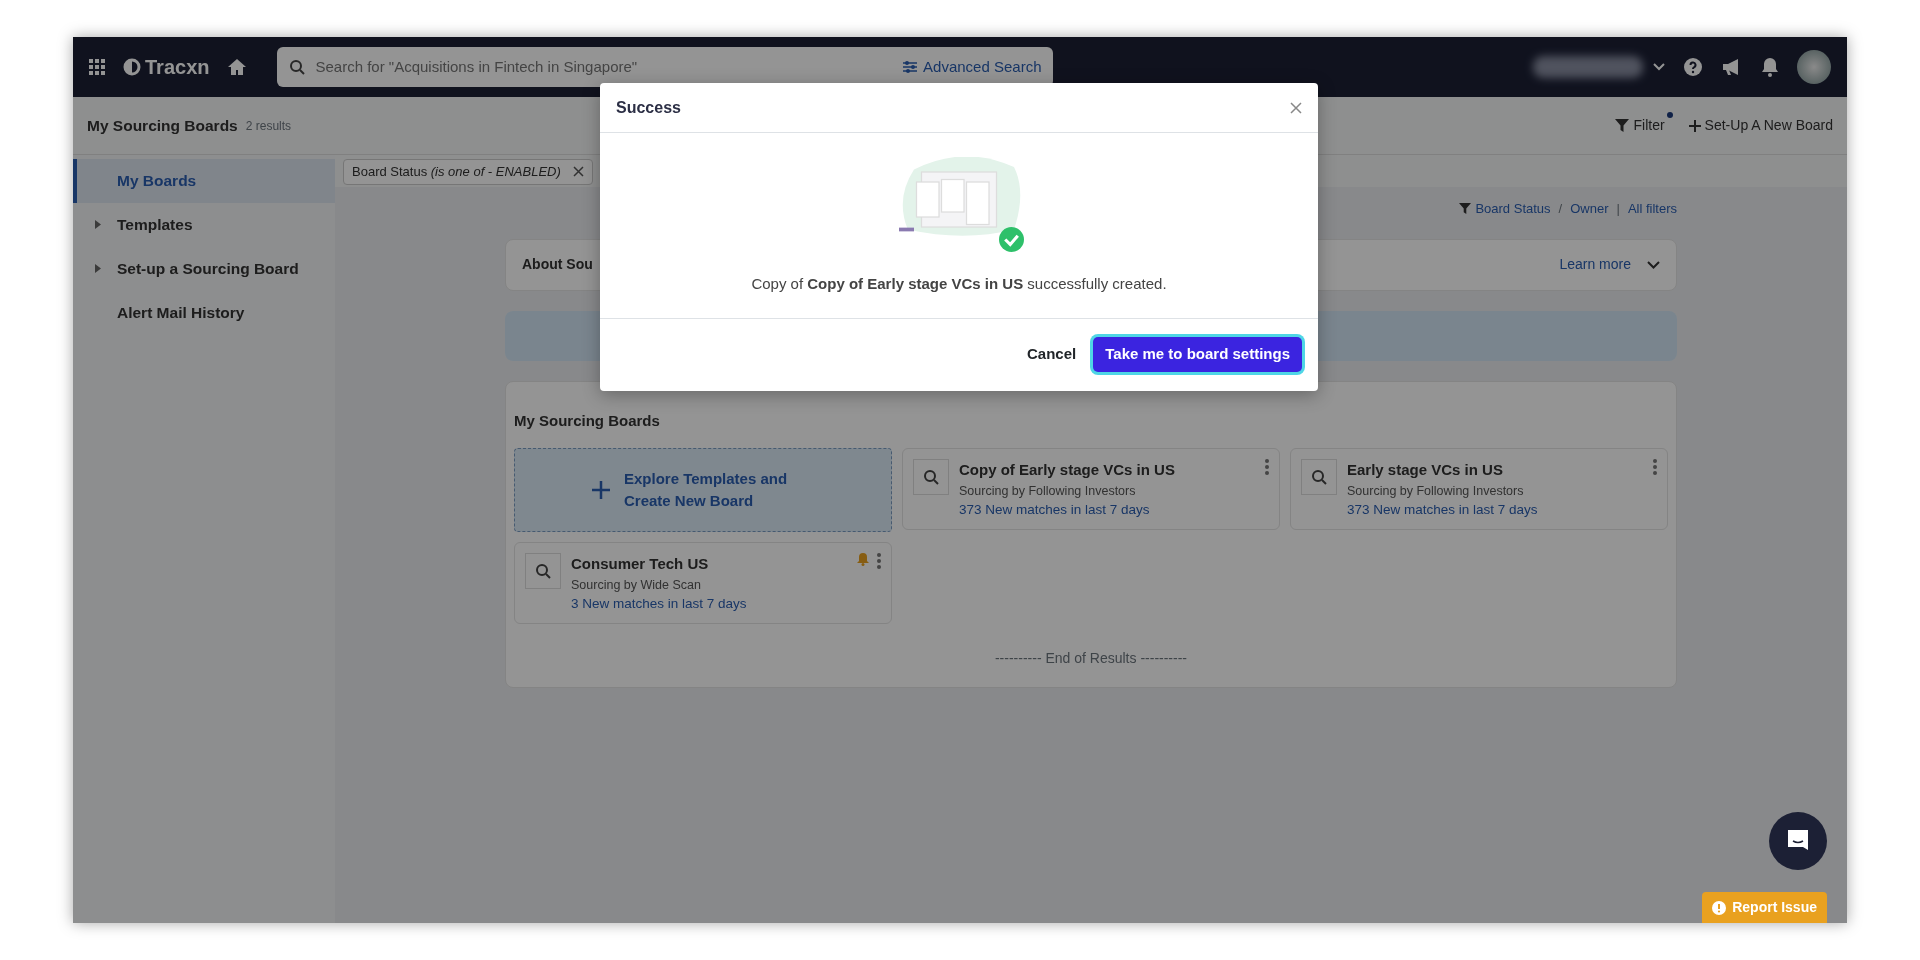 The height and width of the screenshot is (960, 1920). What do you see at coordinates (97, 67) in the screenshot?
I see `apps-menu-icon` at bounding box center [97, 67].